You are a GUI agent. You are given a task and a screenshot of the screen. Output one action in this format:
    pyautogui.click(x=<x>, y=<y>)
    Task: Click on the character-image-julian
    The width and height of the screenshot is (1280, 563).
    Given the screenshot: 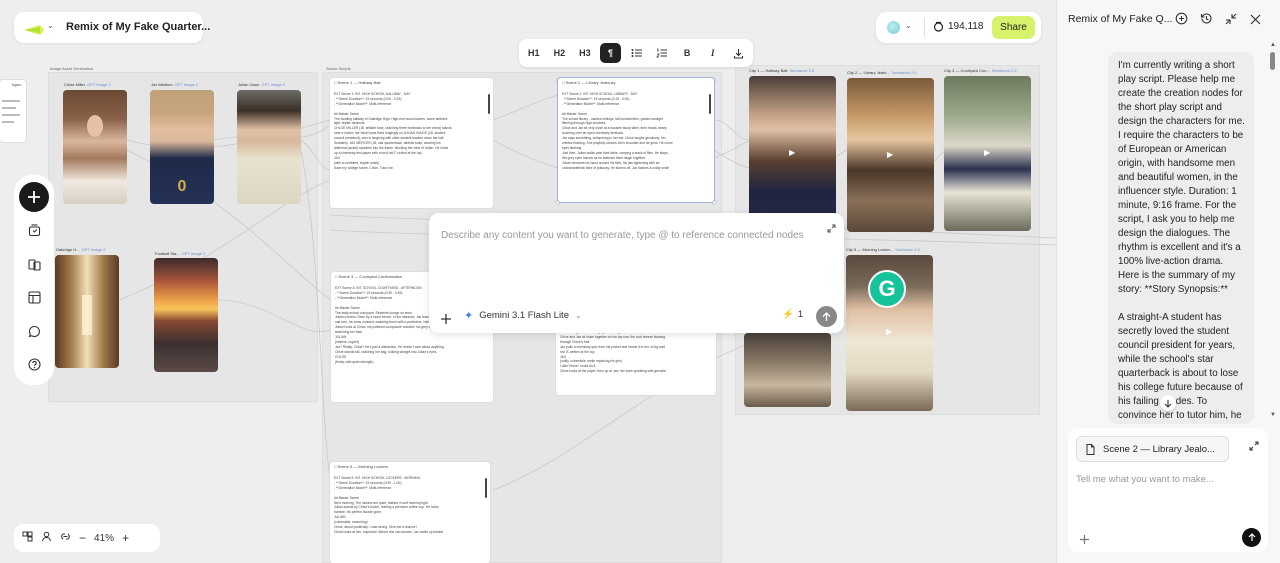 What is the action you would take?
    pyautogui.click(x=269, y=147)
    